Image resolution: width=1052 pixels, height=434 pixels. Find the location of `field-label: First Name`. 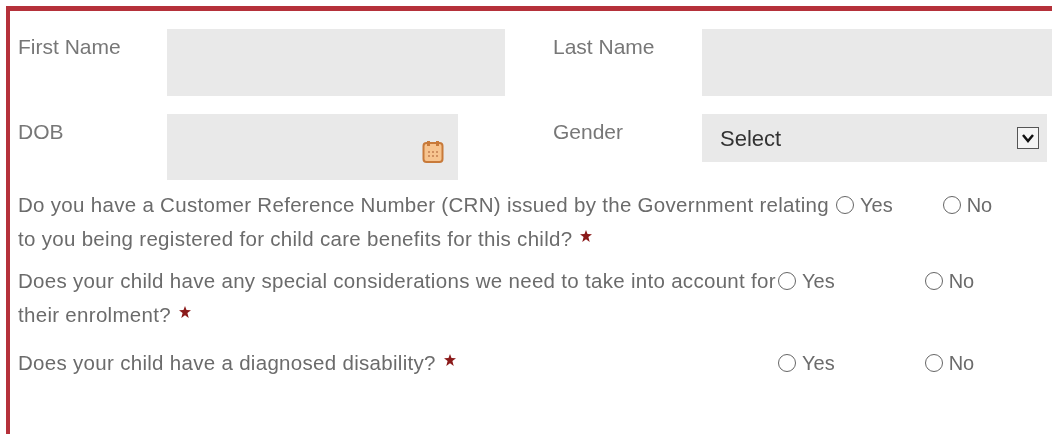

field-label: First Name is located at coordinates (70, 47).